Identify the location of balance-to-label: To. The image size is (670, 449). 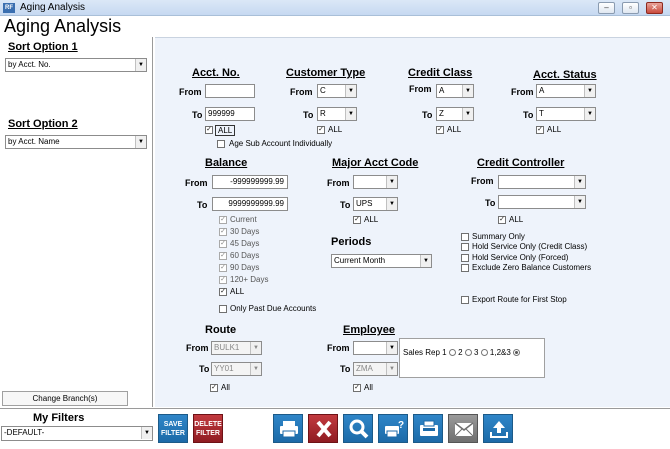
(202, 205).